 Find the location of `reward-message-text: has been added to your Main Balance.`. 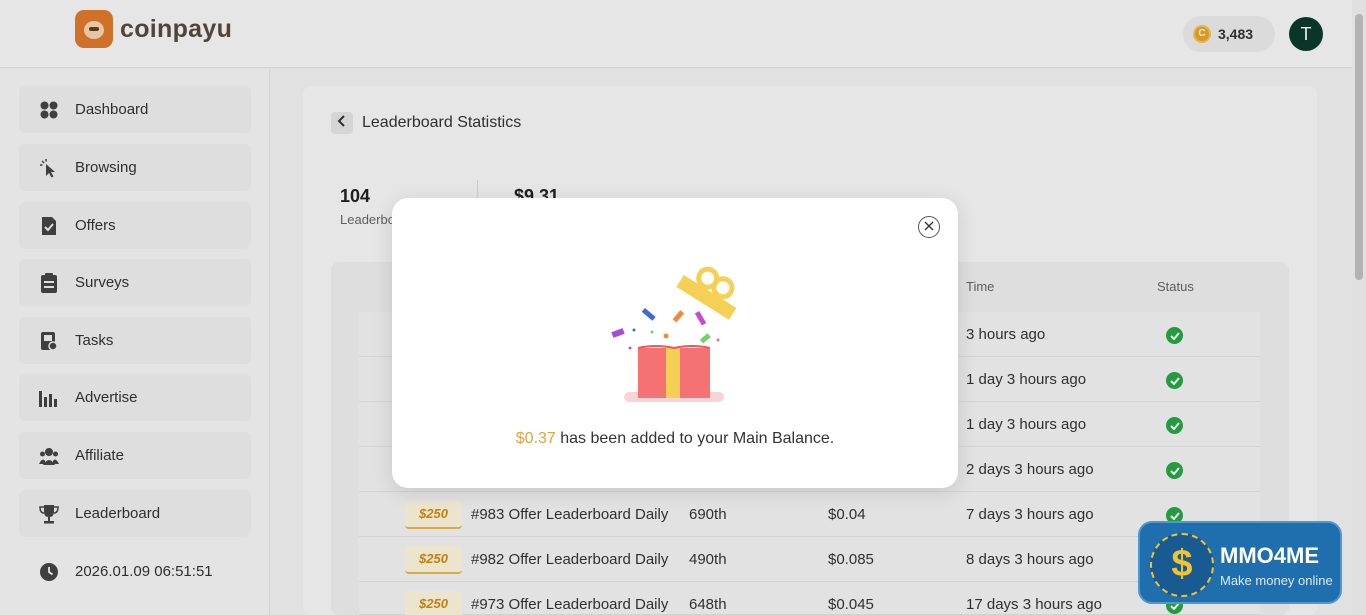

reward-message-text: has been added to your Main Balance. is located at coordinates (695, 438).